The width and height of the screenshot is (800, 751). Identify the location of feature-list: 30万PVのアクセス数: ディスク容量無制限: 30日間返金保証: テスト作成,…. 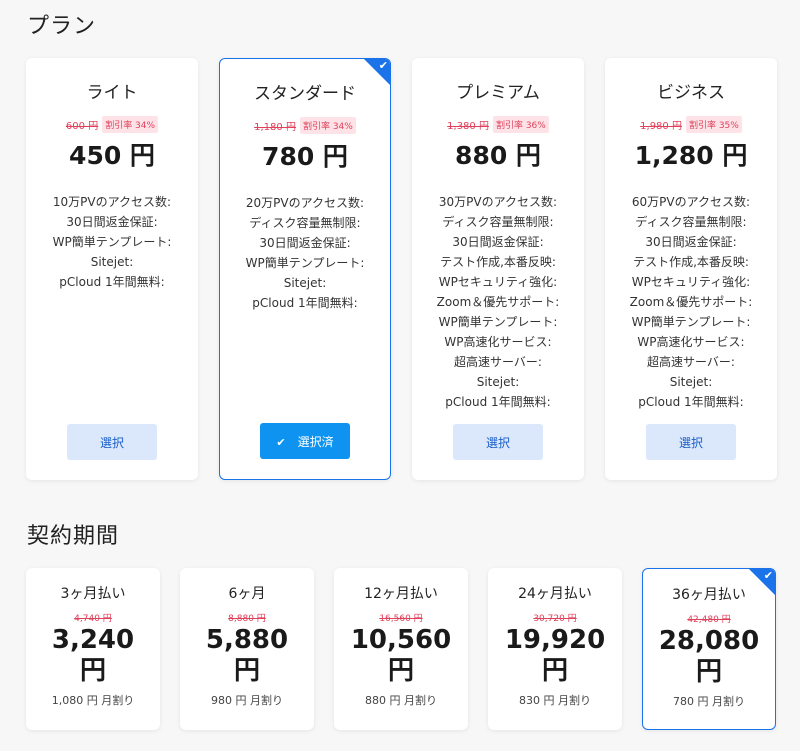
(498, 302).